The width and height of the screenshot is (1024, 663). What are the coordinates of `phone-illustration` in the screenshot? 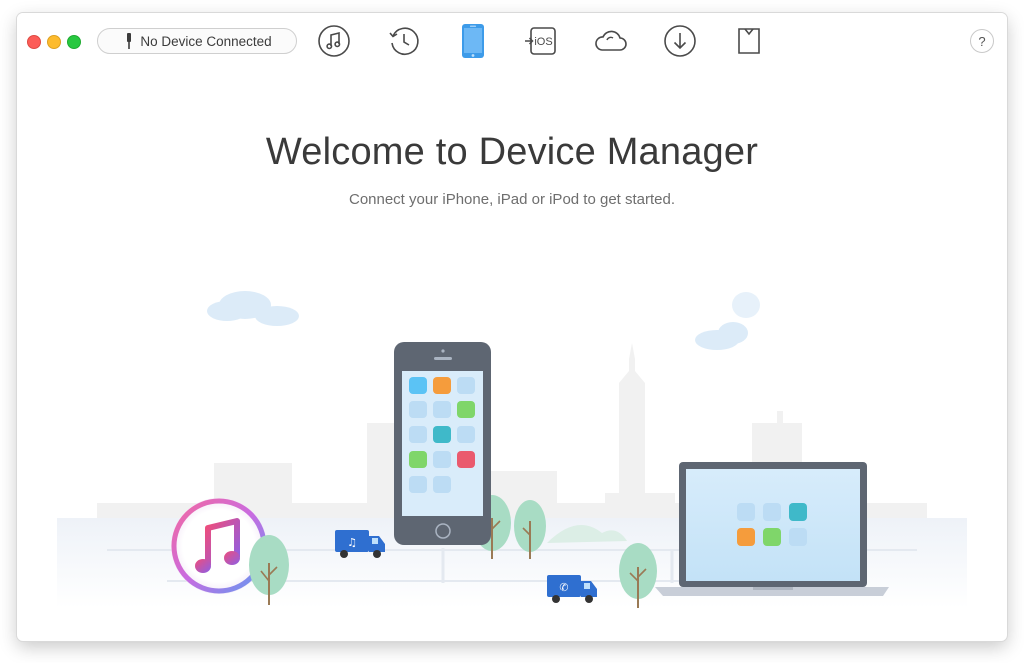 It's located at (442, 443).